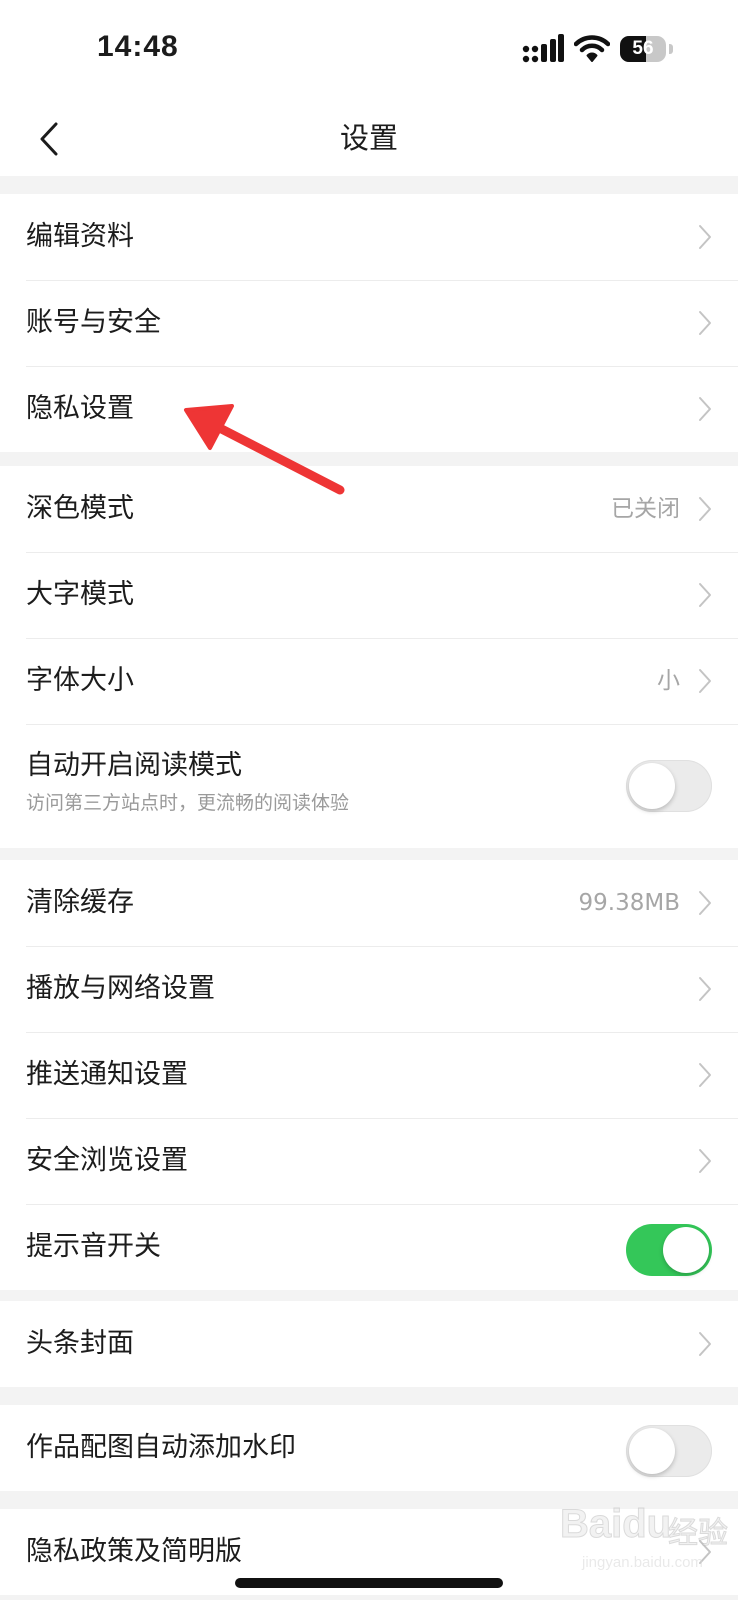  Describe the element at coordinates (120, 988) in the screenshot. I see `row-label: 播放与网络设置` at that location.